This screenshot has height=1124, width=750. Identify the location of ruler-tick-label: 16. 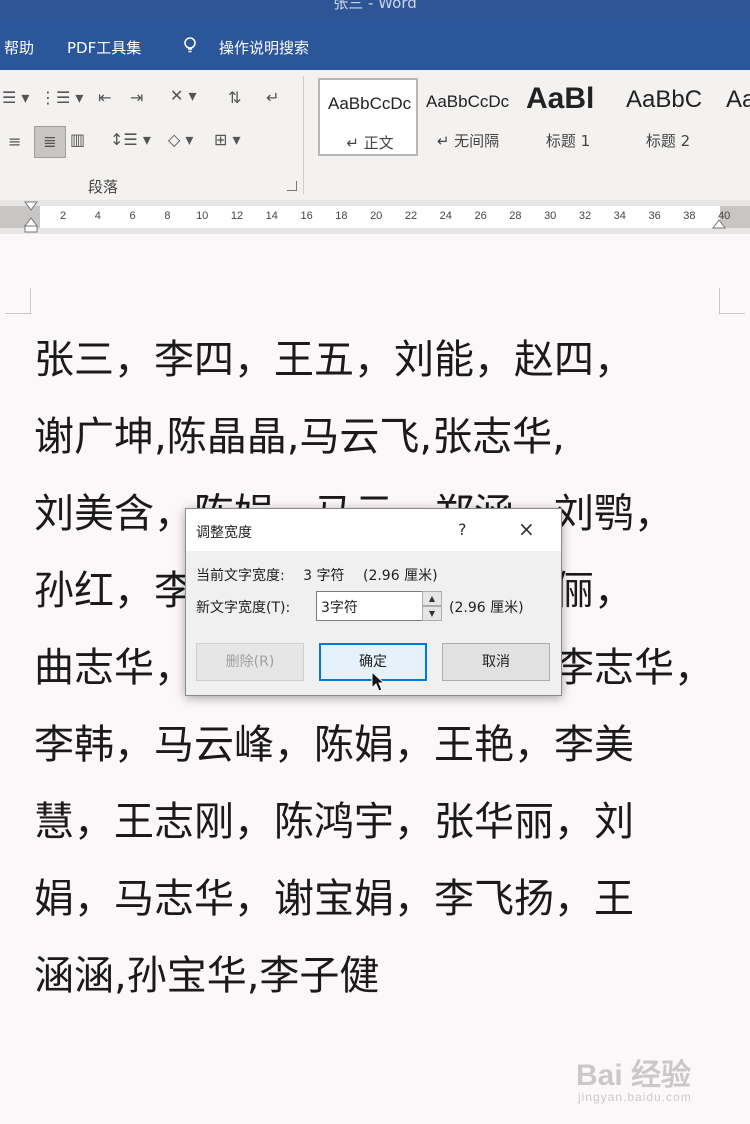
(306, 216).